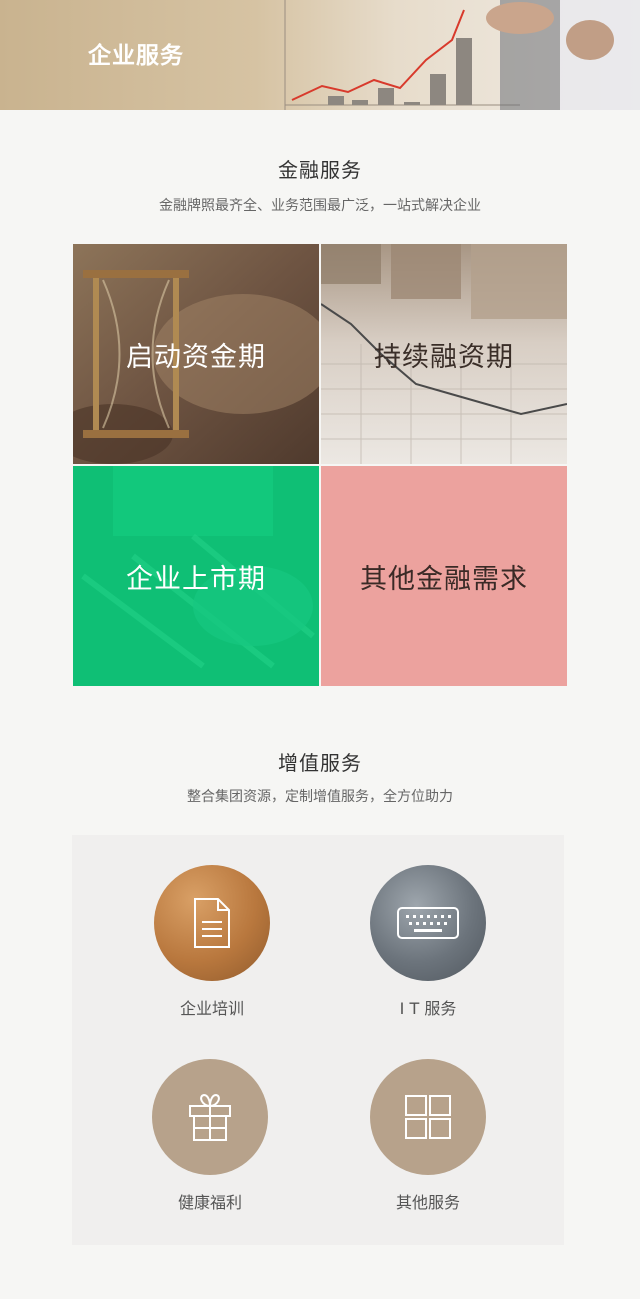 This screenshot has width=640, height=1299. I want to click on service-other-label: 其他服务, so click(427, 1202).